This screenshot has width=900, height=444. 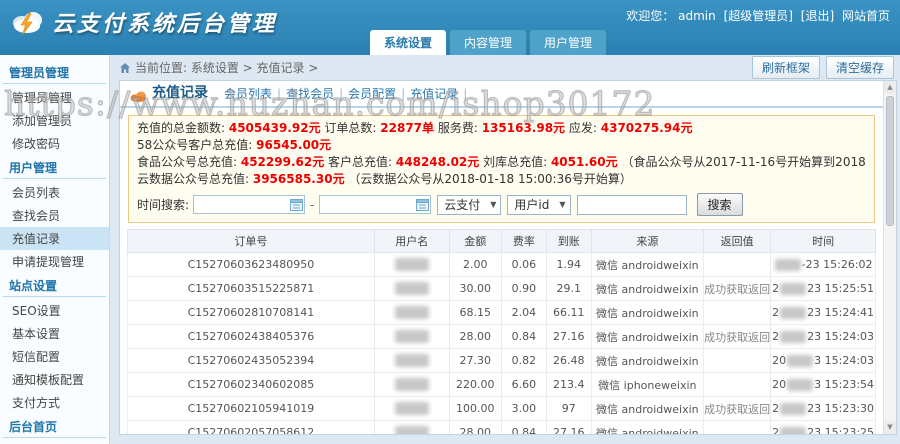 What do you see at coordinates (54, 120) in the screenshot?
I see `sidebar-item: 添加管理员` at bounding box center [54, 120].